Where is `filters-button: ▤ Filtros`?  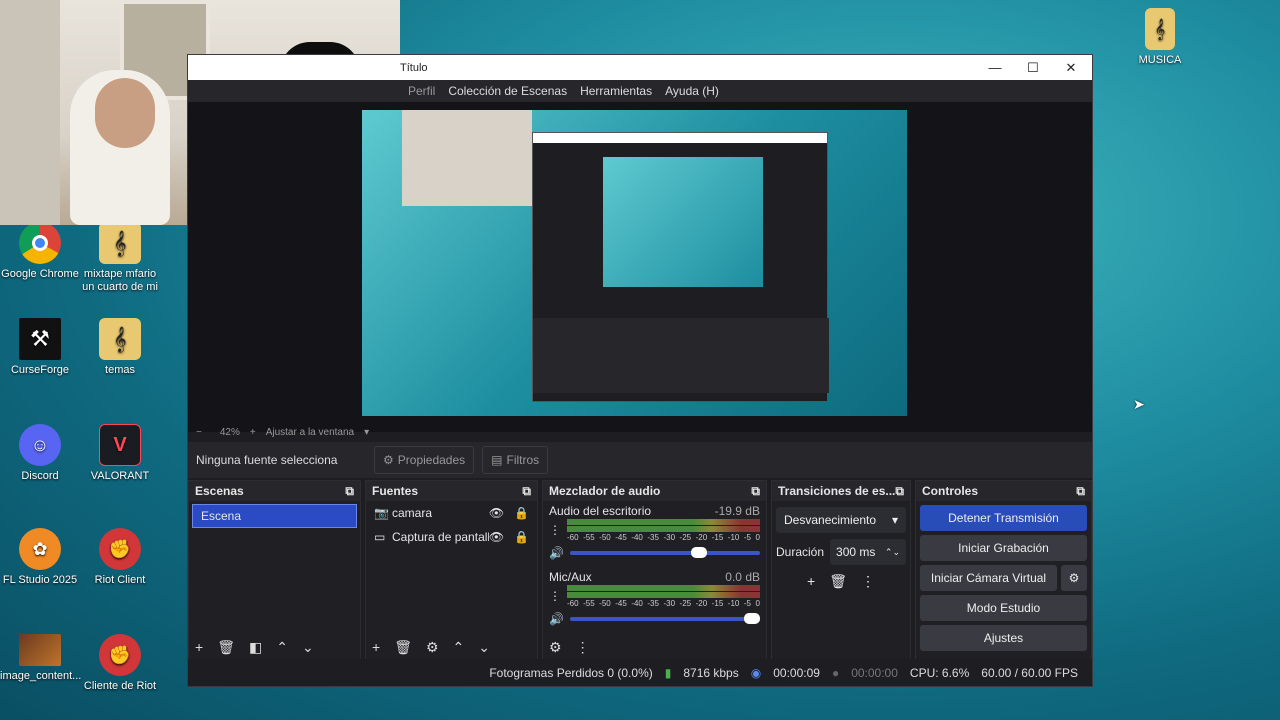 filters-button: ▤ Filtros is located at coordinates (515, 460).